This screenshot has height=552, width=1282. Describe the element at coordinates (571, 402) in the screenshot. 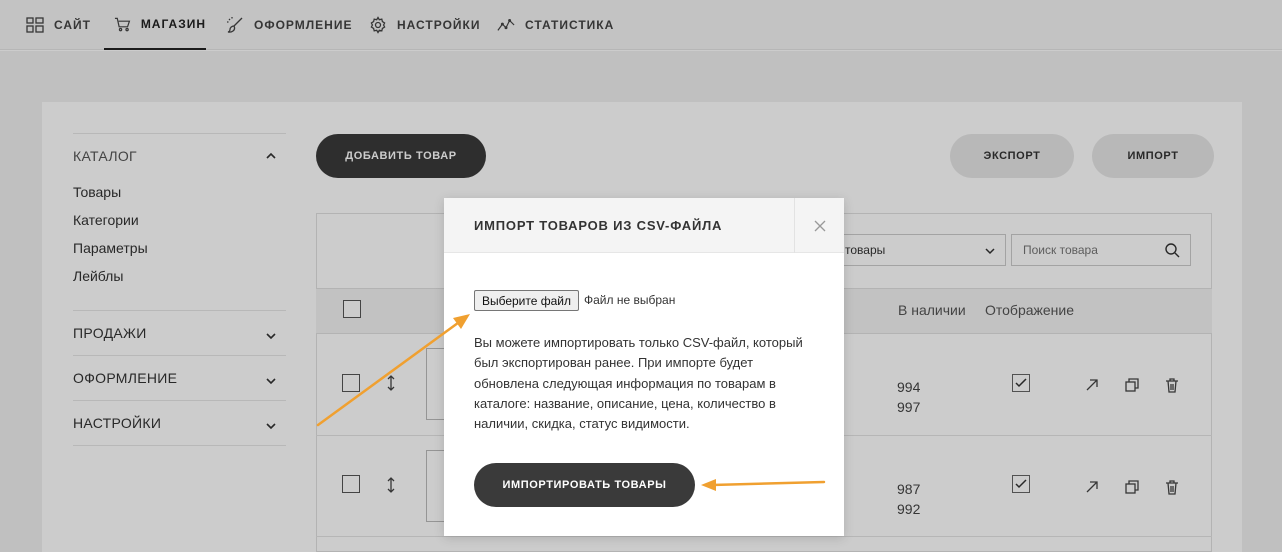

I see `annotation-arrows` at that location.